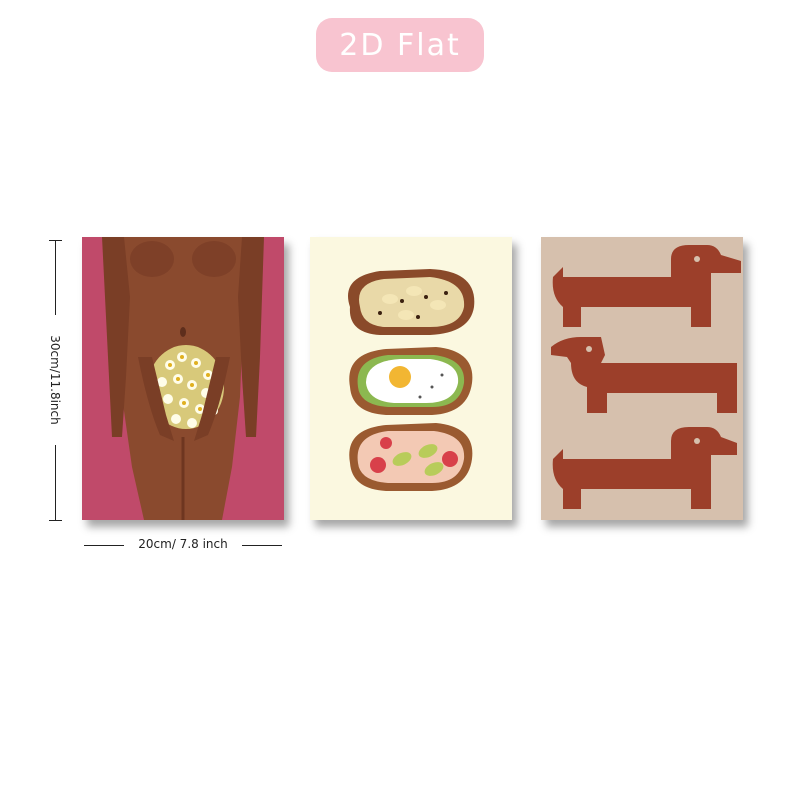 The width and height of the screenshot is (800, 800). Describe the element at coordinates (55, 520) in the screenshot. I see `height-dimension-bottom-cap` at that location.